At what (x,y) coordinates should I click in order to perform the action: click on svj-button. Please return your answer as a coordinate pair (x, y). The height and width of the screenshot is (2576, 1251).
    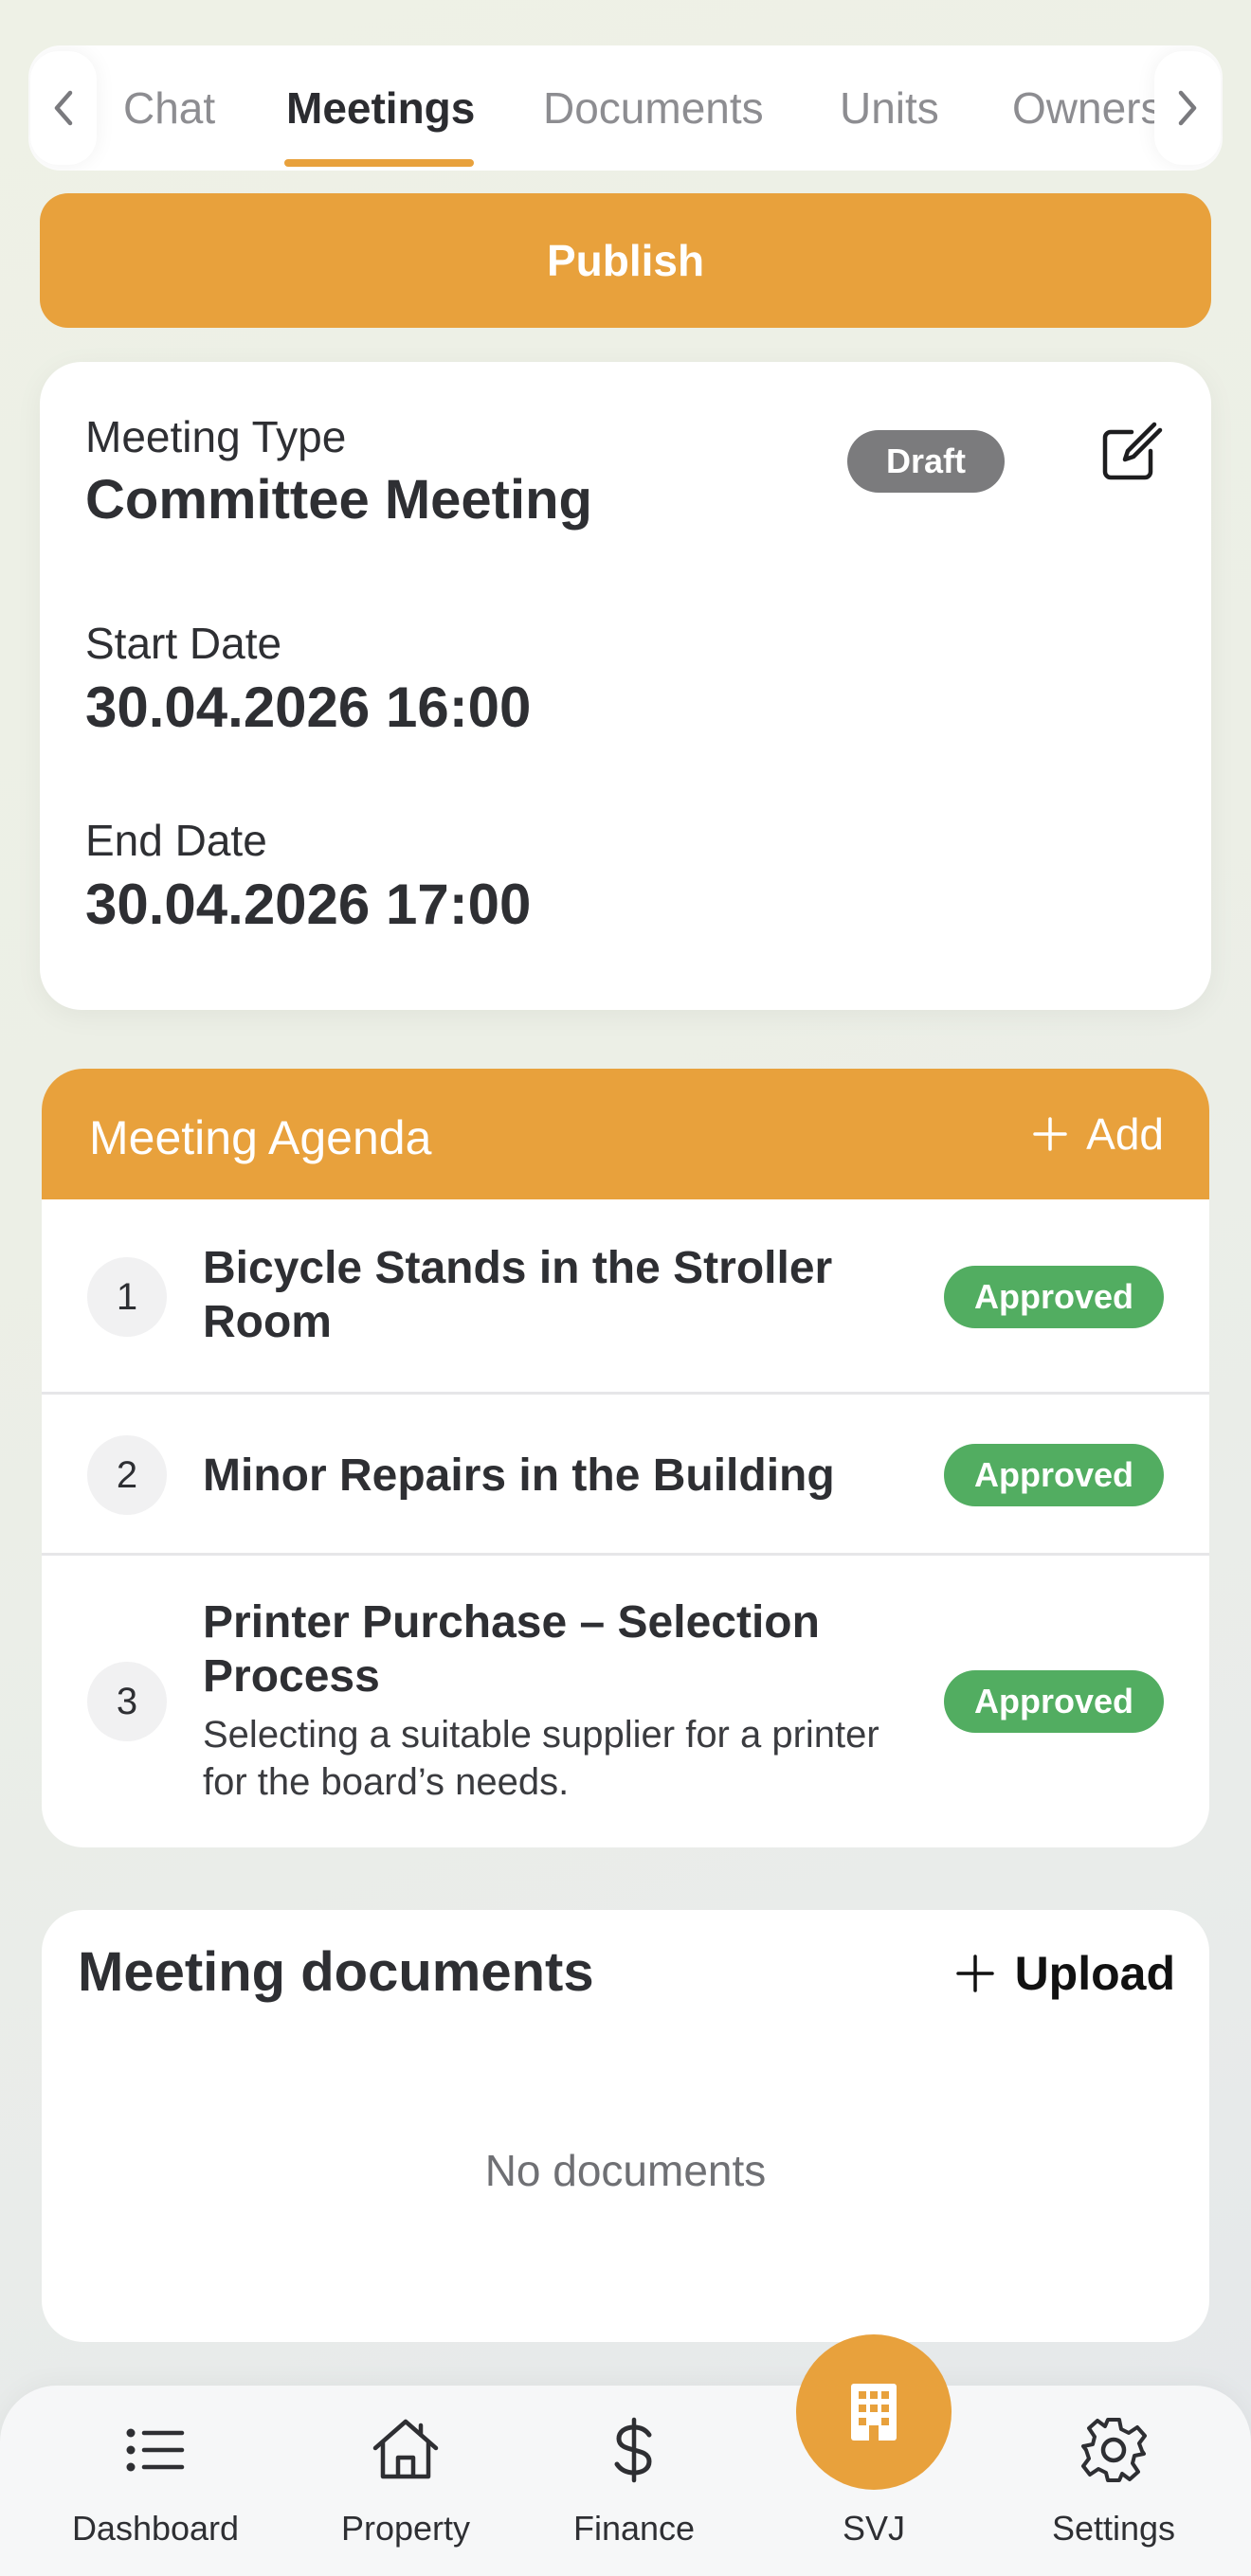
    Looking at the image, I should click on (874, 2412).